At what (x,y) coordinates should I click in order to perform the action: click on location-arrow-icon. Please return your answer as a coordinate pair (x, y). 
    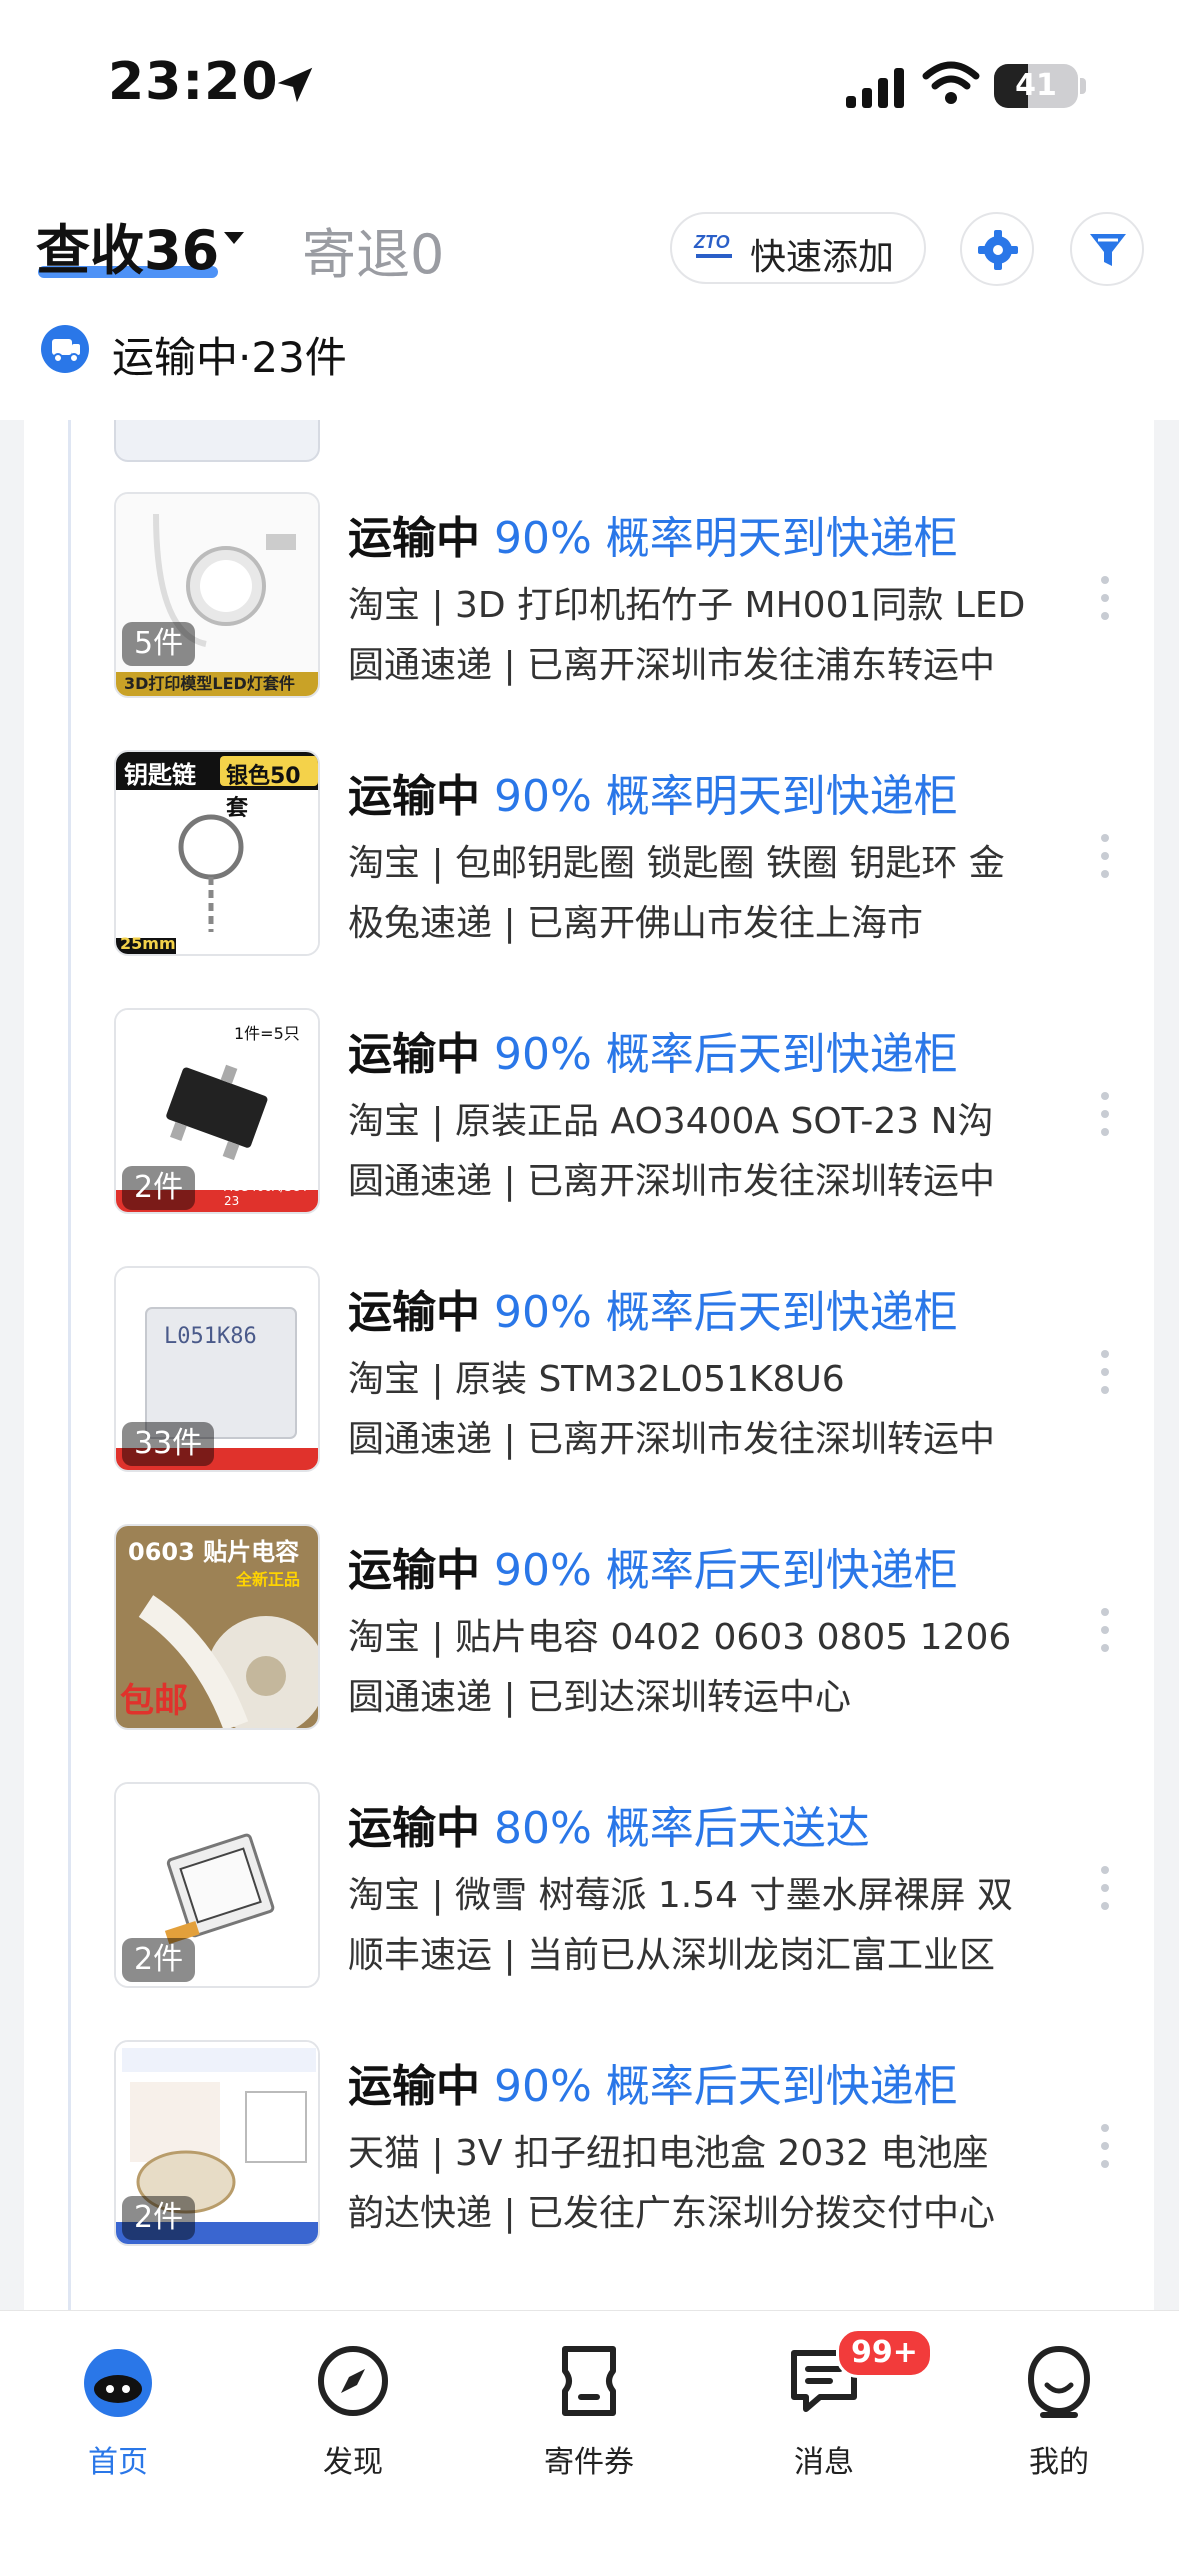
    Looking at the image, I should click on (295, 85).